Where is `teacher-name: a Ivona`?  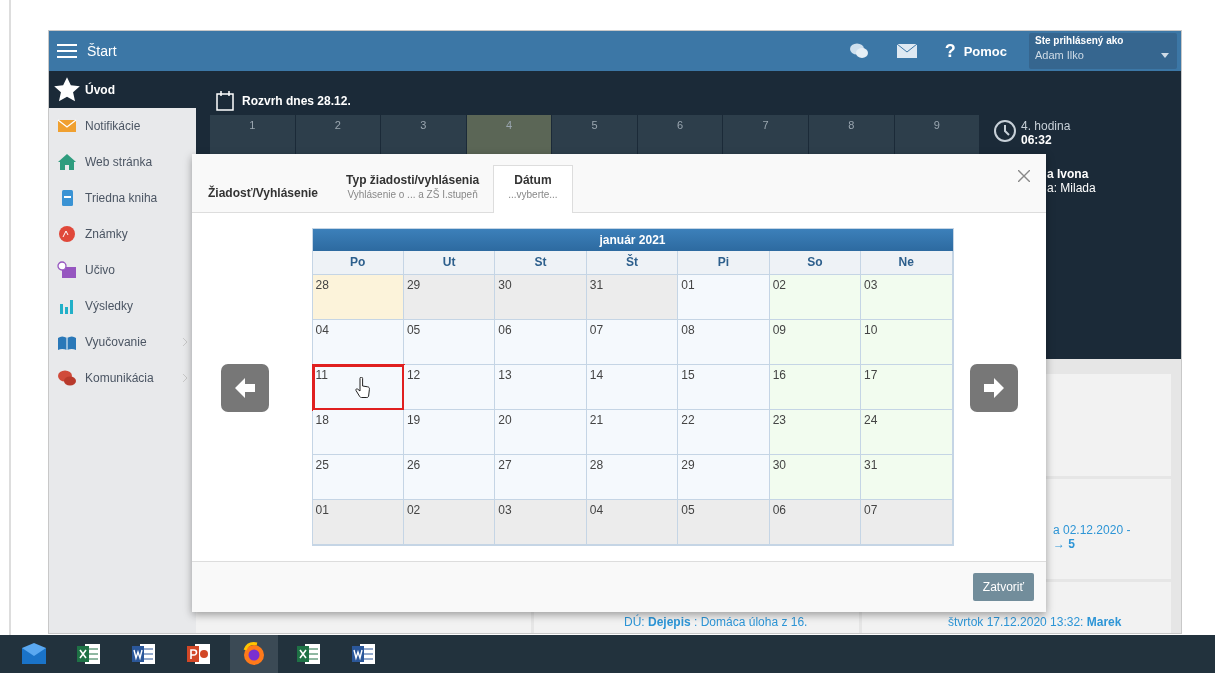
teacher-name: a Ivona is located at coordinates (1068, 174).